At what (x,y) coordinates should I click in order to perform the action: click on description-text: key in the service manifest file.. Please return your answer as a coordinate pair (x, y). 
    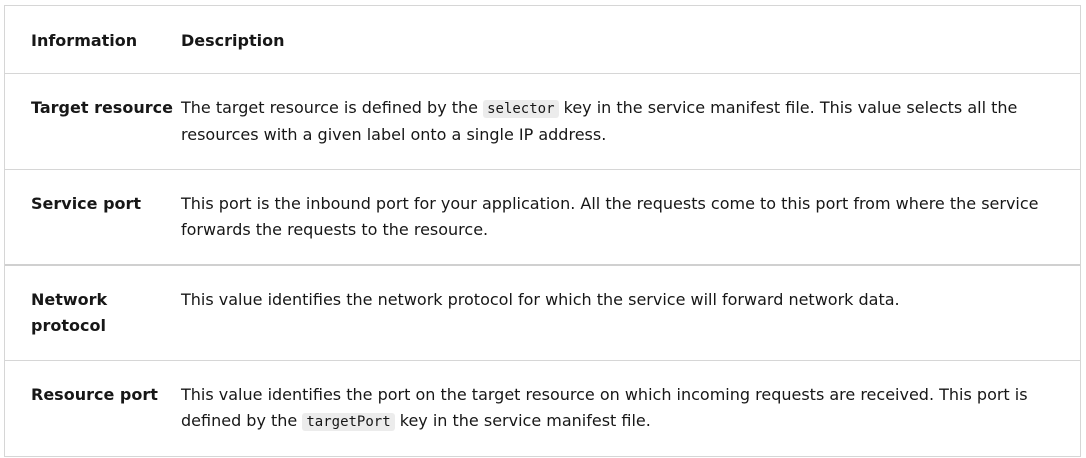
    Looking at the image, I should click on (522, 420).